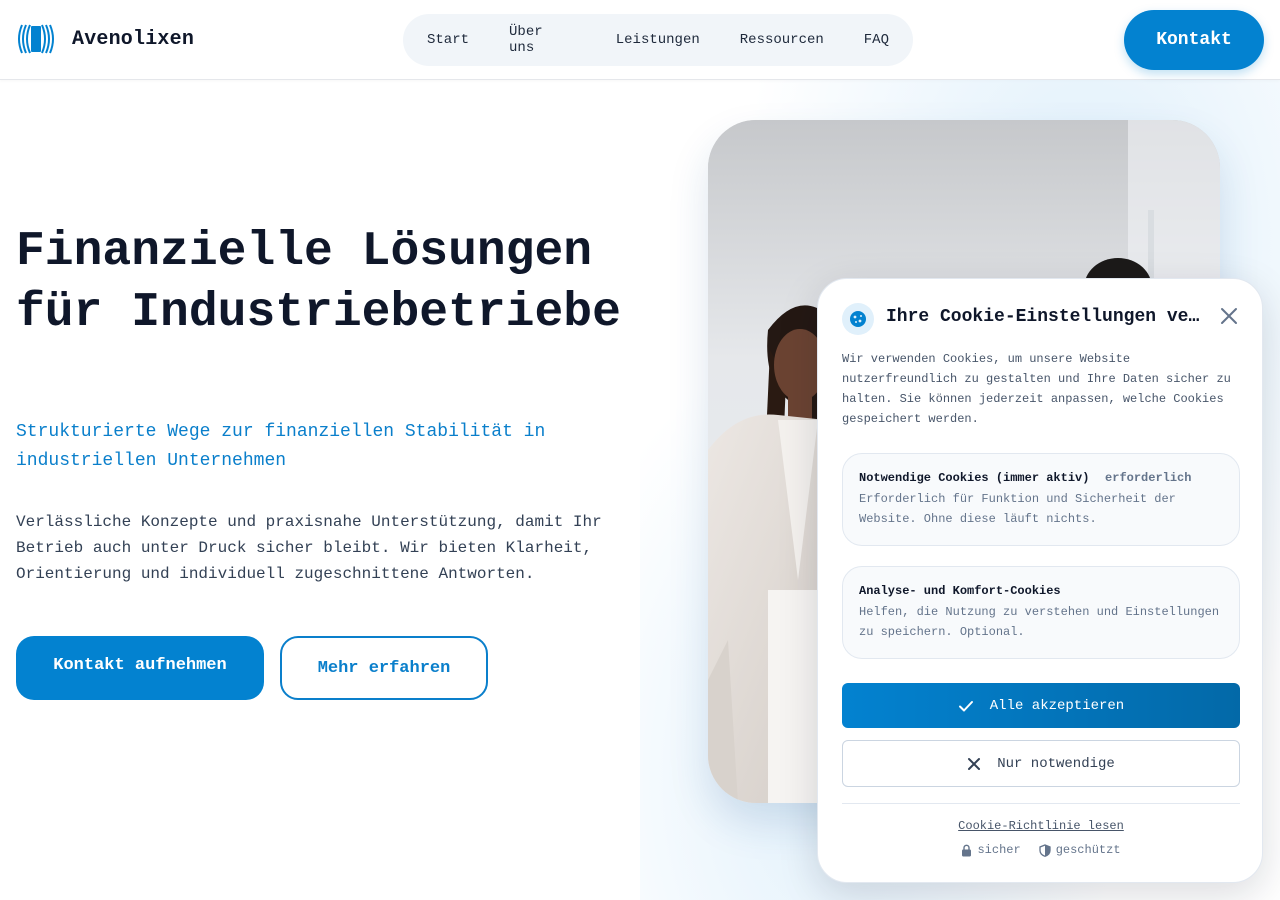 This screenshot has height=900, width=1280. What do you see at coordinates (965, 705) in the screenshot?
I see `check-icon` at bounding box center [965, 705].